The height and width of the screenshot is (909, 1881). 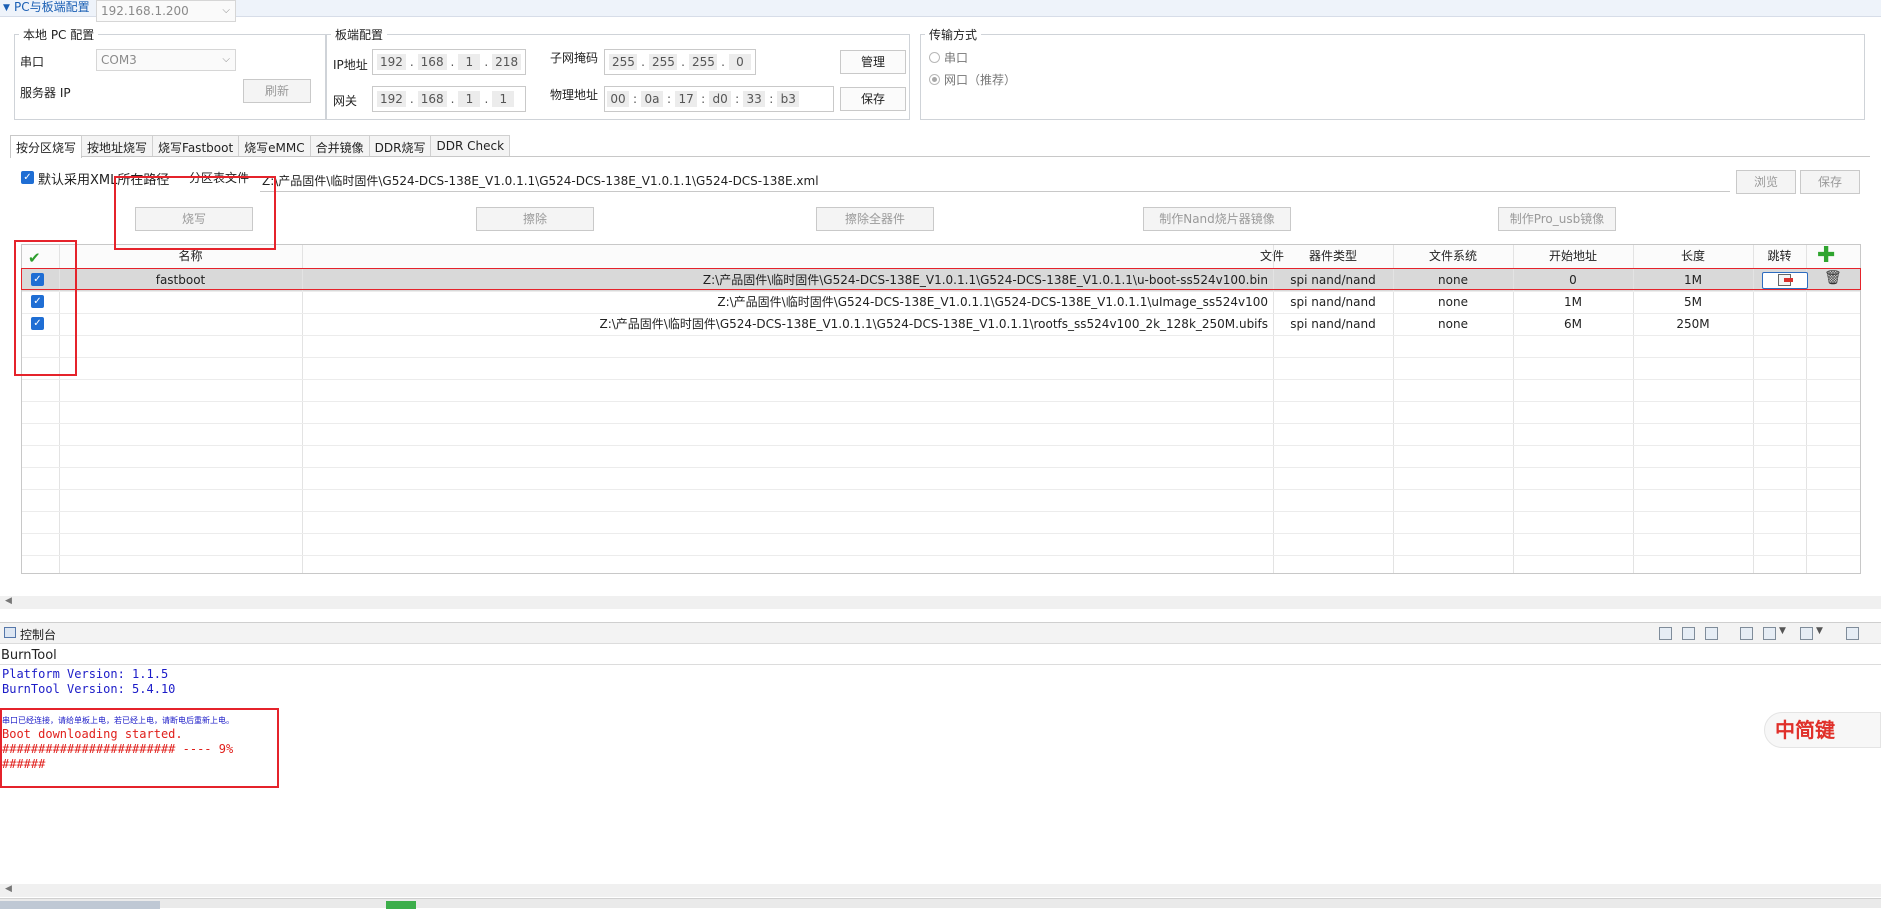 I want to click on local-pc-config-group: 本地 PC 配置, so click(x=170, y=73).